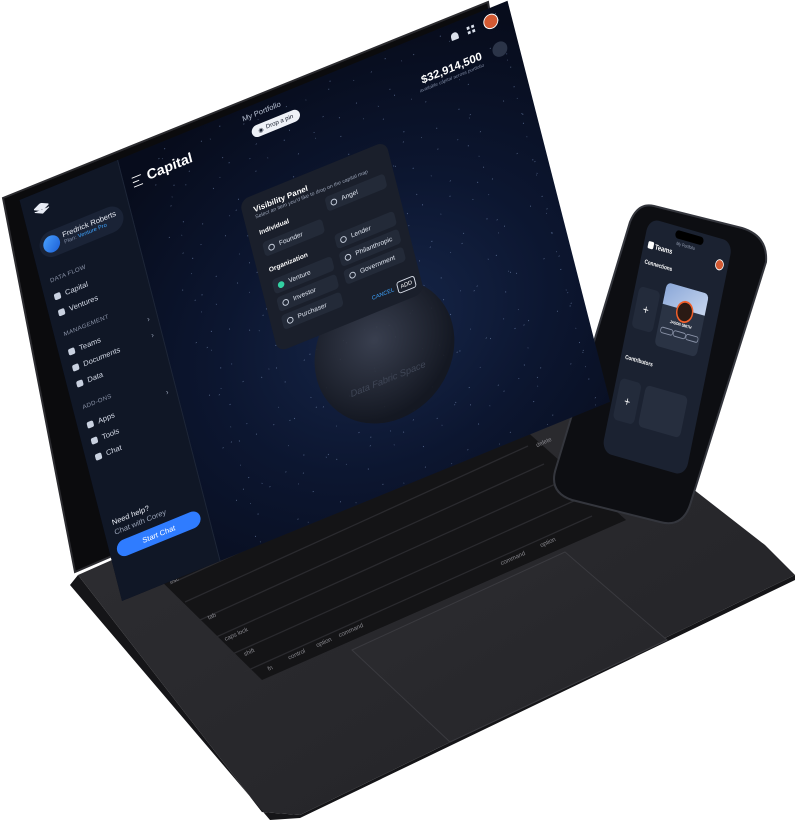  What do you see at coordinates (261, 130) in the screenshot?
I see `pin-icon: ◉` at bounding box center [261, 130].